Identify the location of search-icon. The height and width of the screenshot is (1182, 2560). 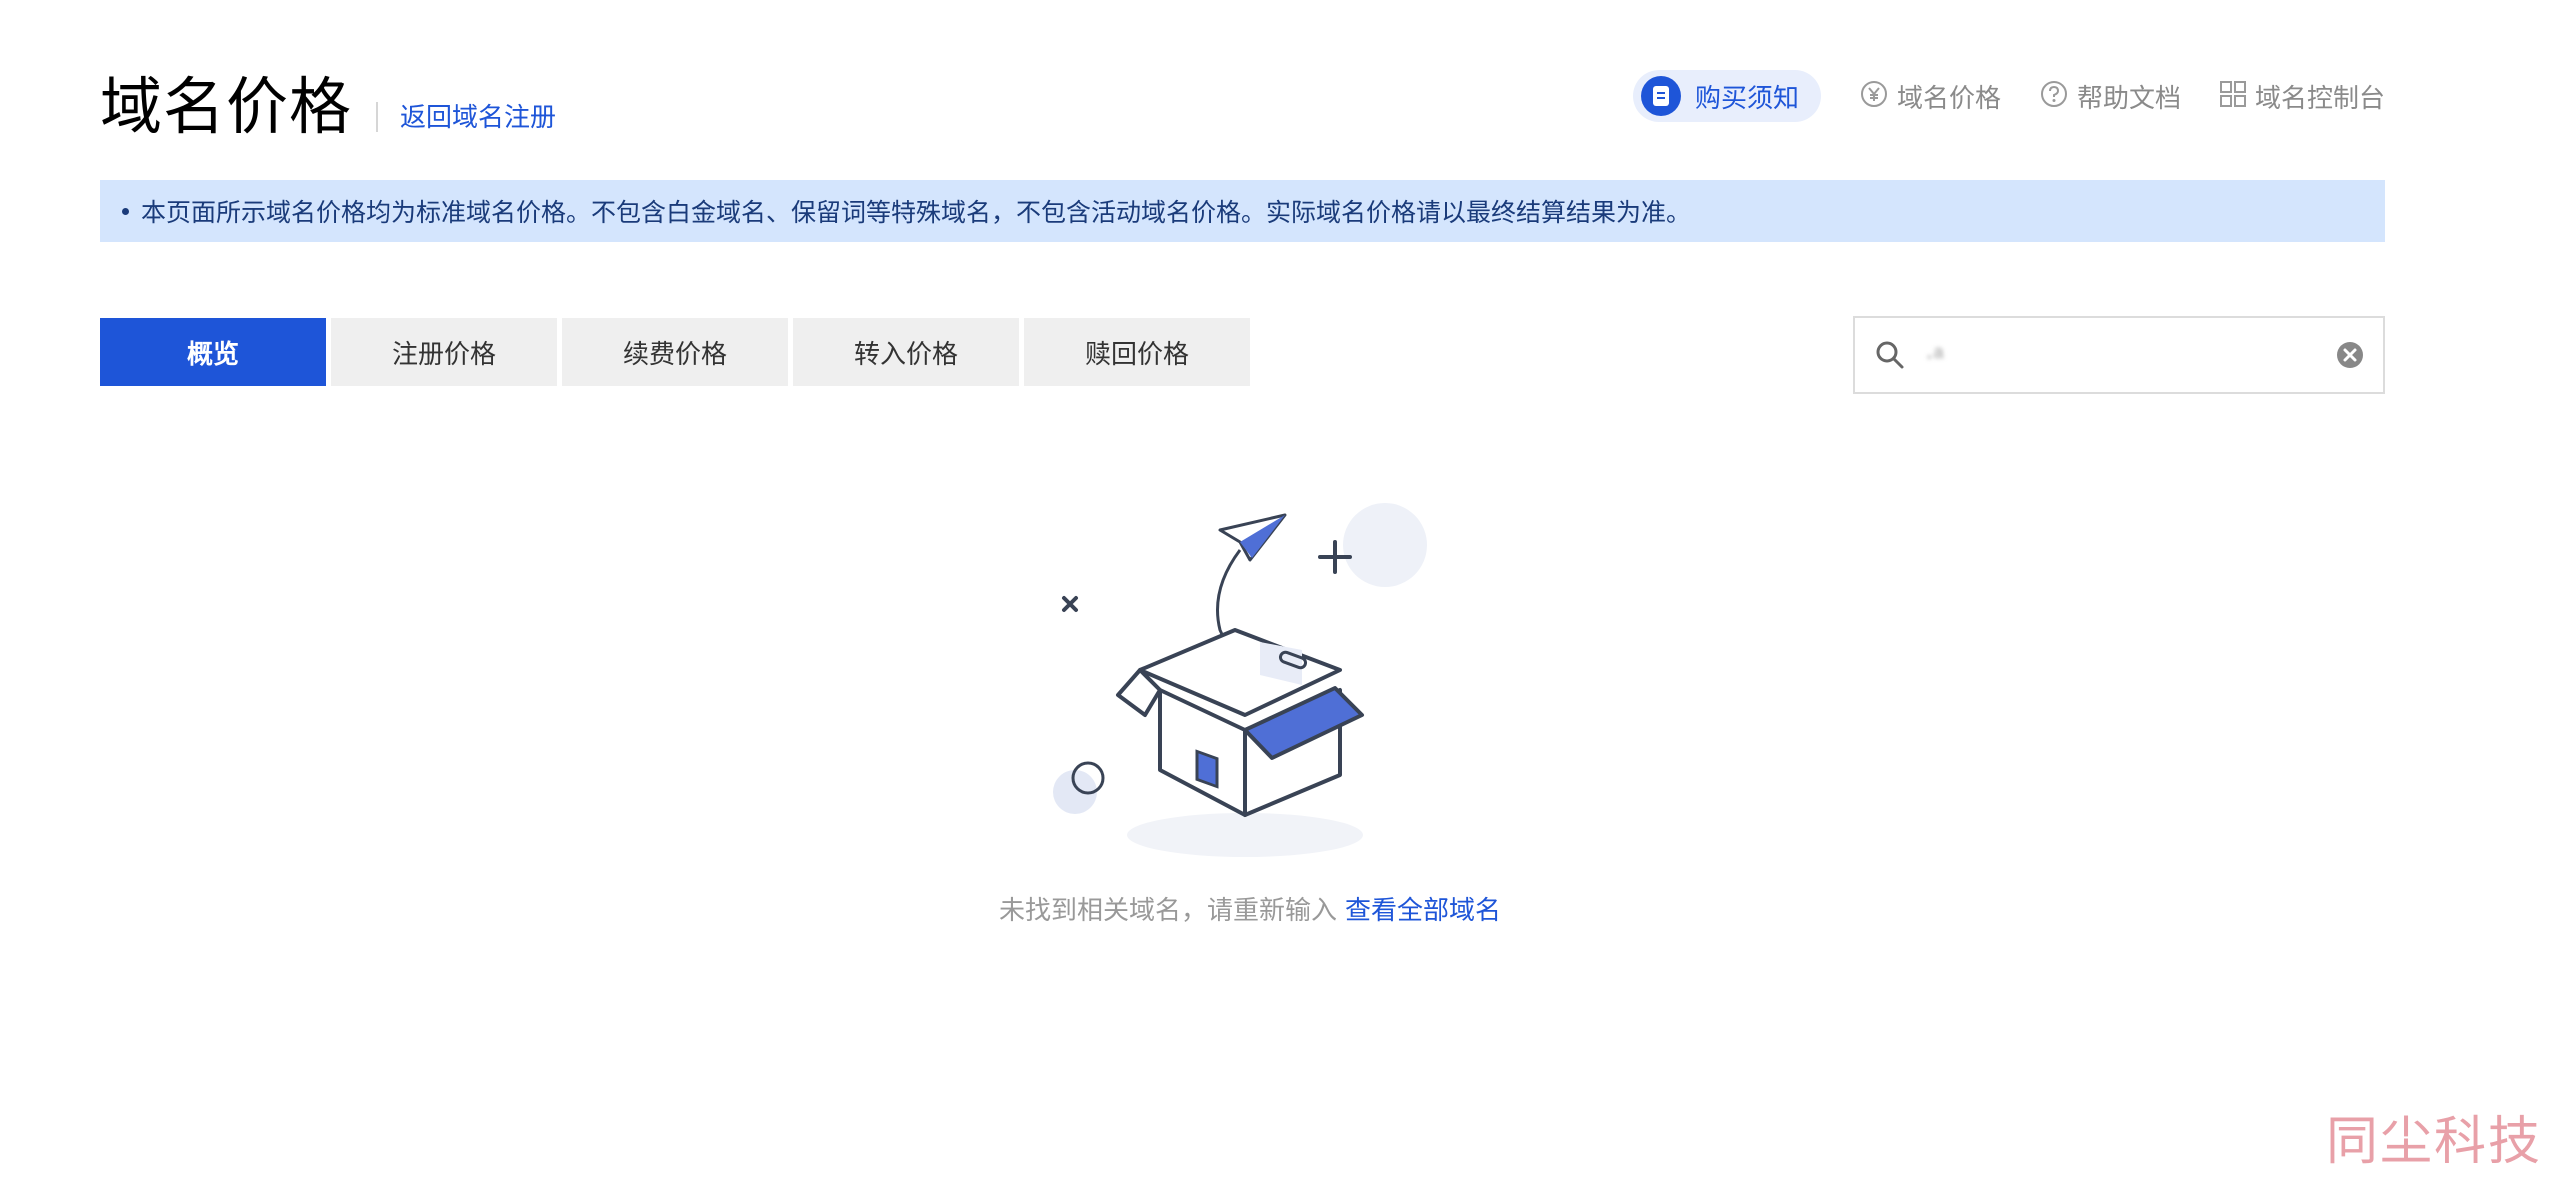
(1890, 355).